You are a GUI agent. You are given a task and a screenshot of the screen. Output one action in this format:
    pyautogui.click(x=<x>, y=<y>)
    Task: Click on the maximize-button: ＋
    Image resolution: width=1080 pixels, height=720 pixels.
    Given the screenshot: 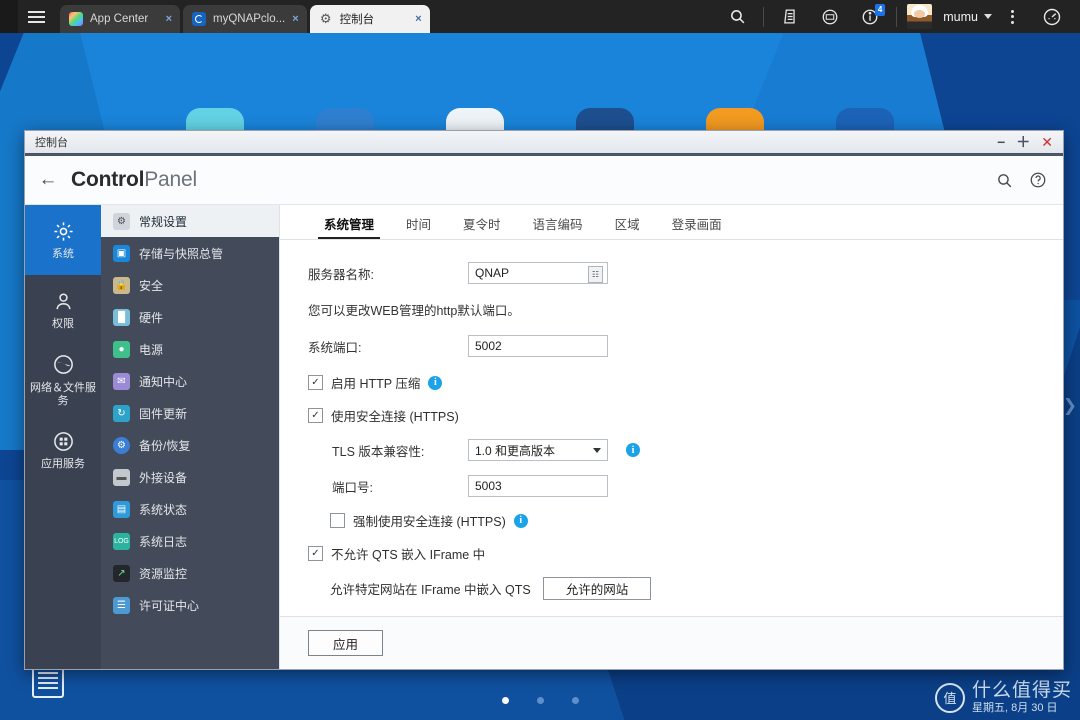 What is the action you would take?
    pyautogui.click(x=1023, y=142)
    